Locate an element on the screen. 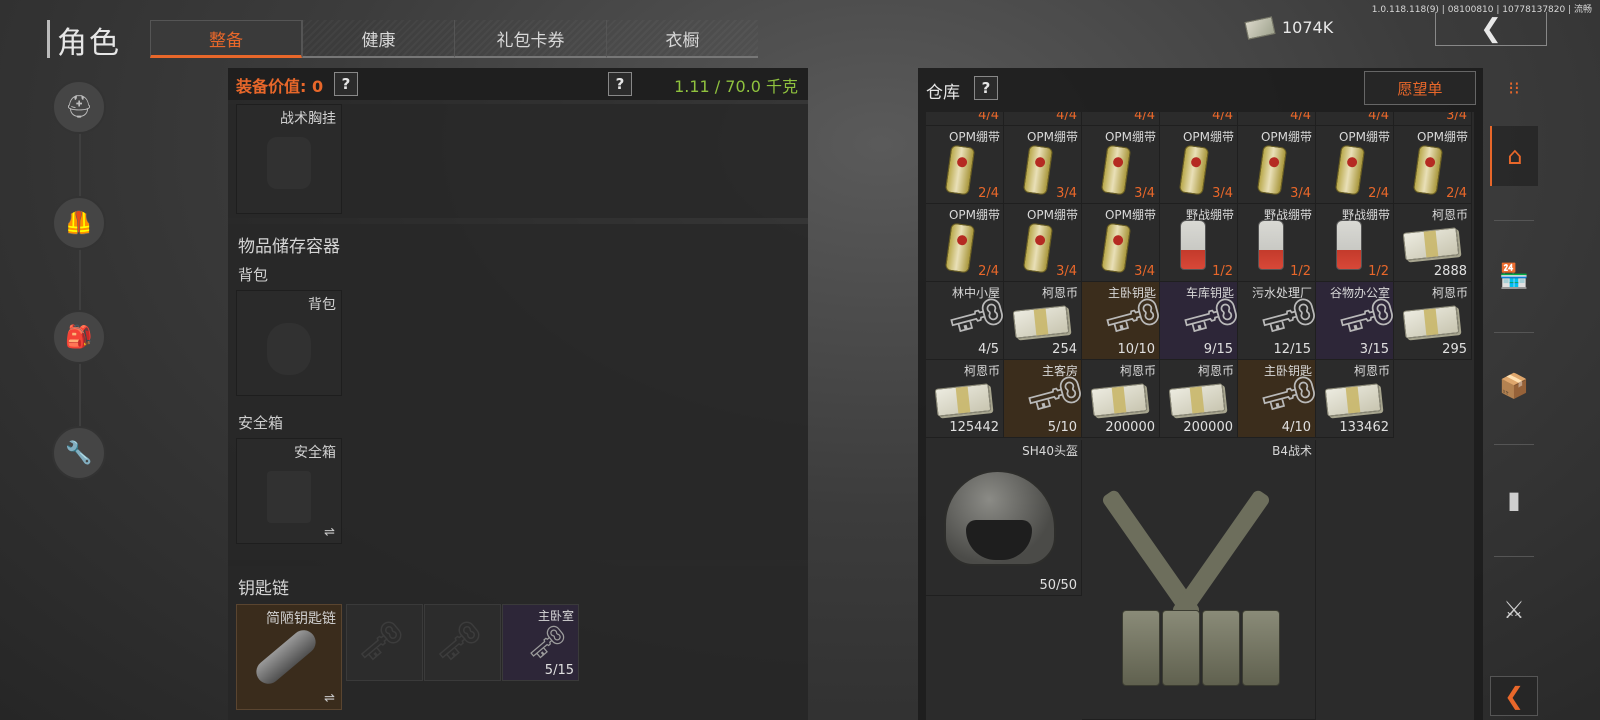 This screenshot has height=720, width=1600. item-count: 12/15 is located at coordinates (1292, 349).